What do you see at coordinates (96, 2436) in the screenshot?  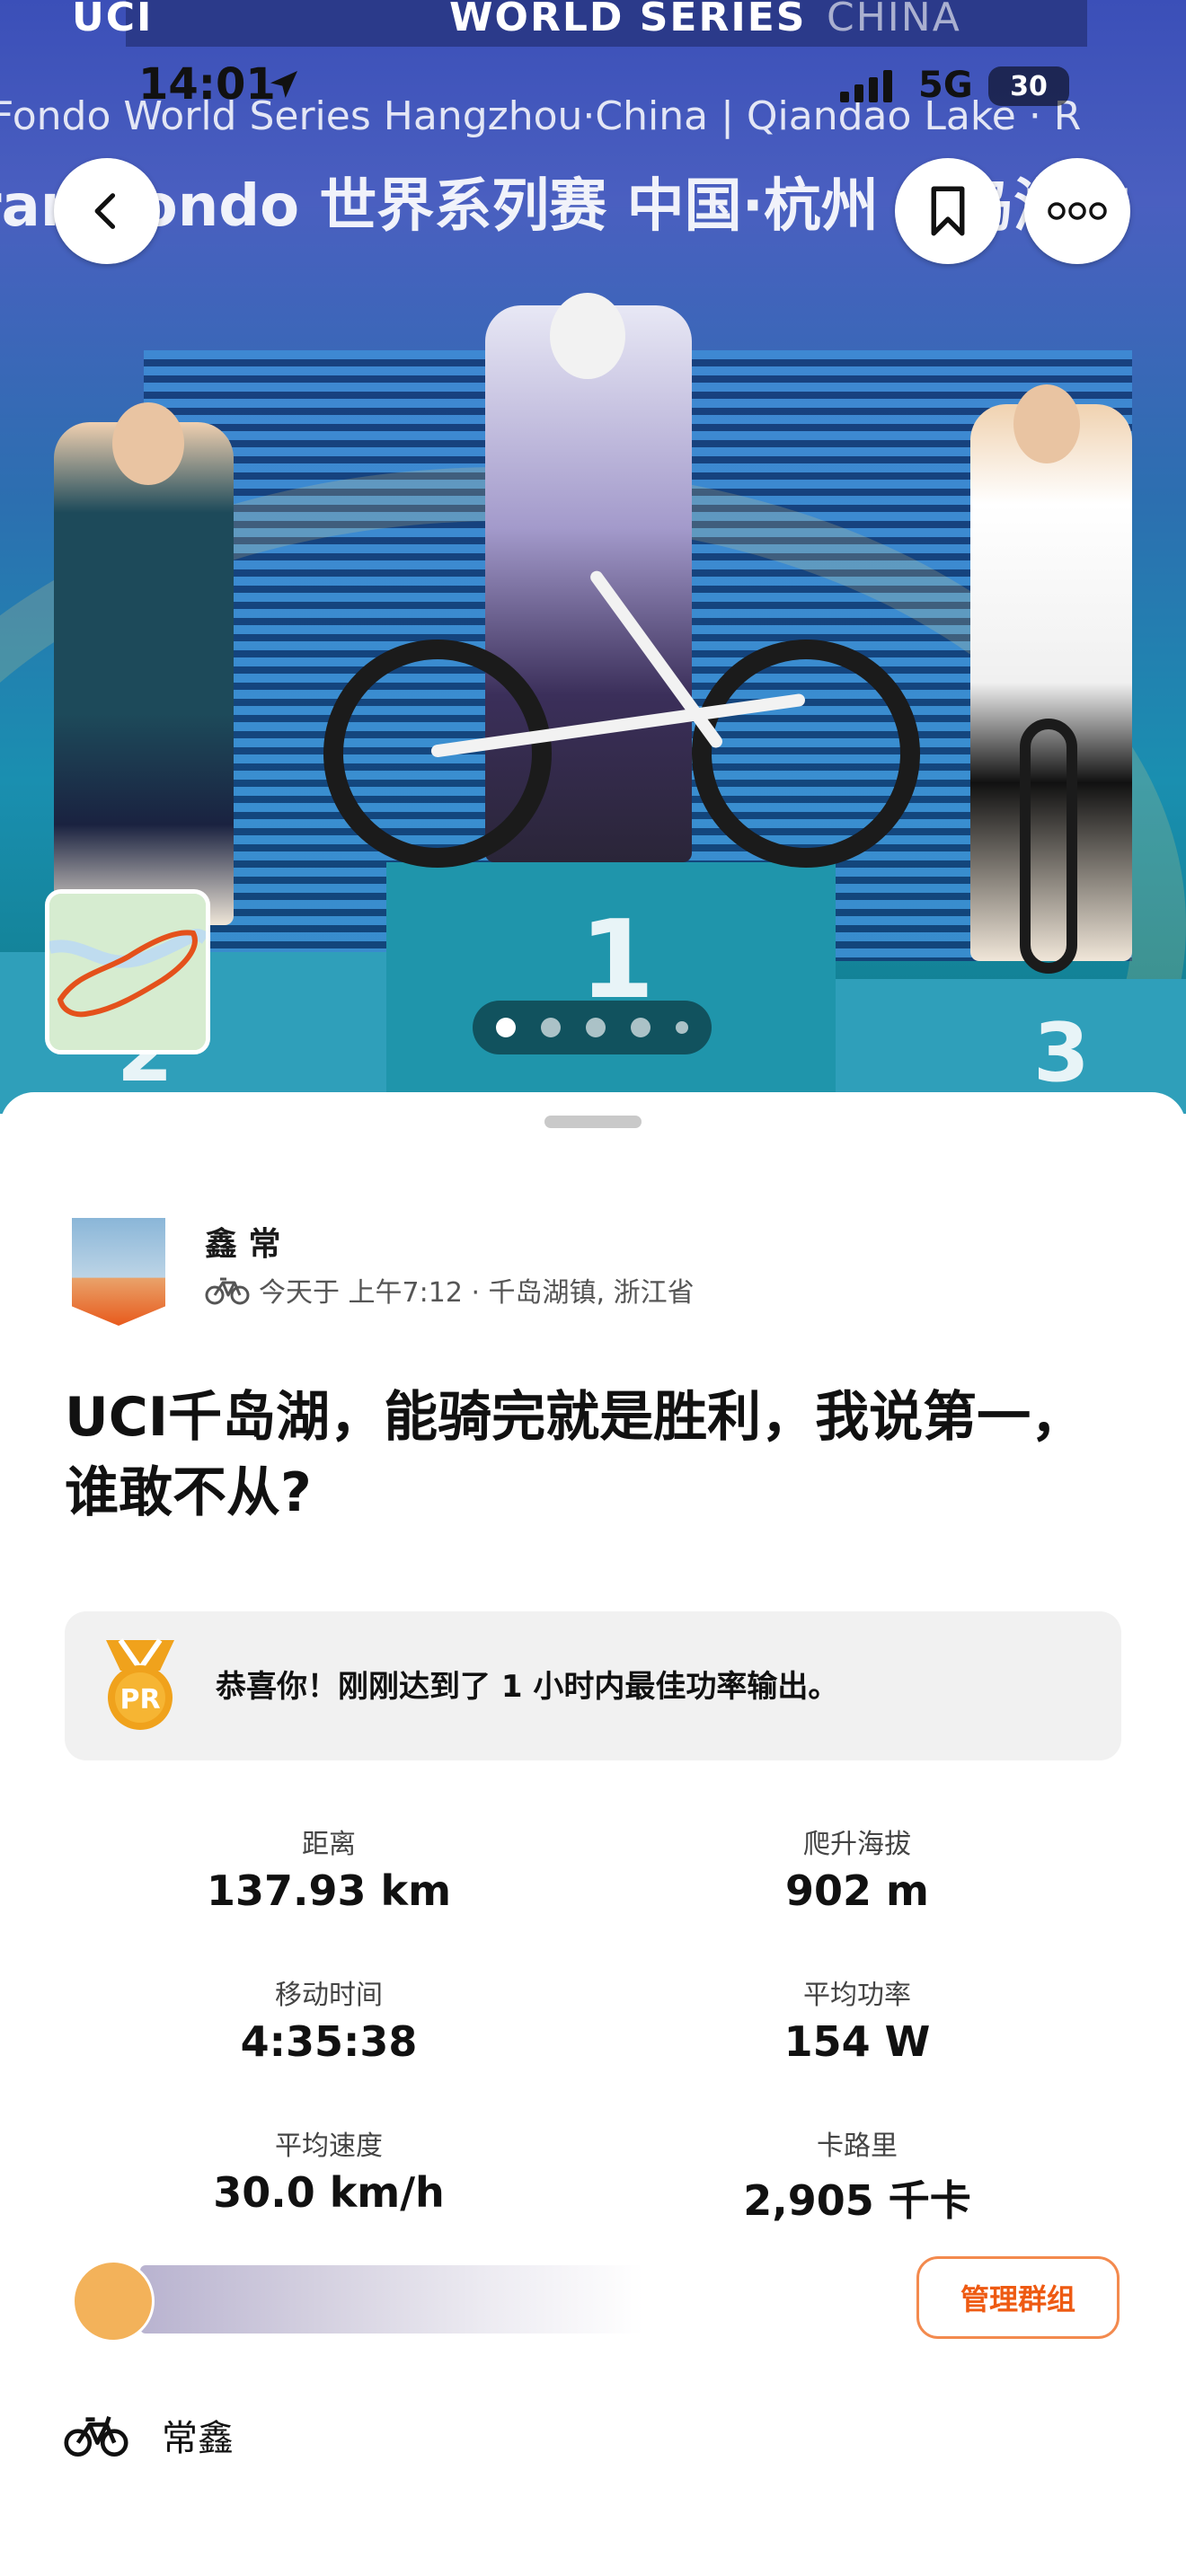 I see `bike-gear-icon` at bounding box center [96, 2436].